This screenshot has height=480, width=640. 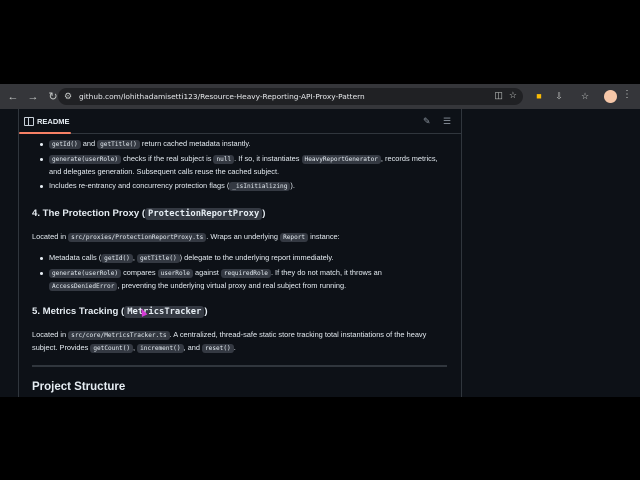 What do you see at coordinates (137, 237) in the screenshot?
I see `inline-code: src/proxies/ProtectionReportProxy.ts` at bounding box center [137, 237].